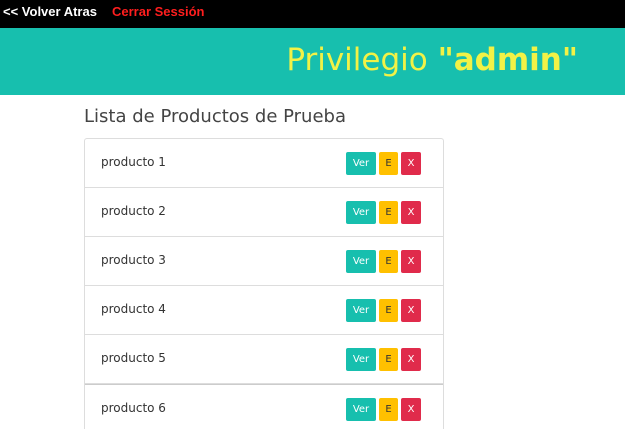 The image size is (625, 429). Describe the element at coordinates (133, 260) in the screenshot. I see `product-name: producto 3` at that location.